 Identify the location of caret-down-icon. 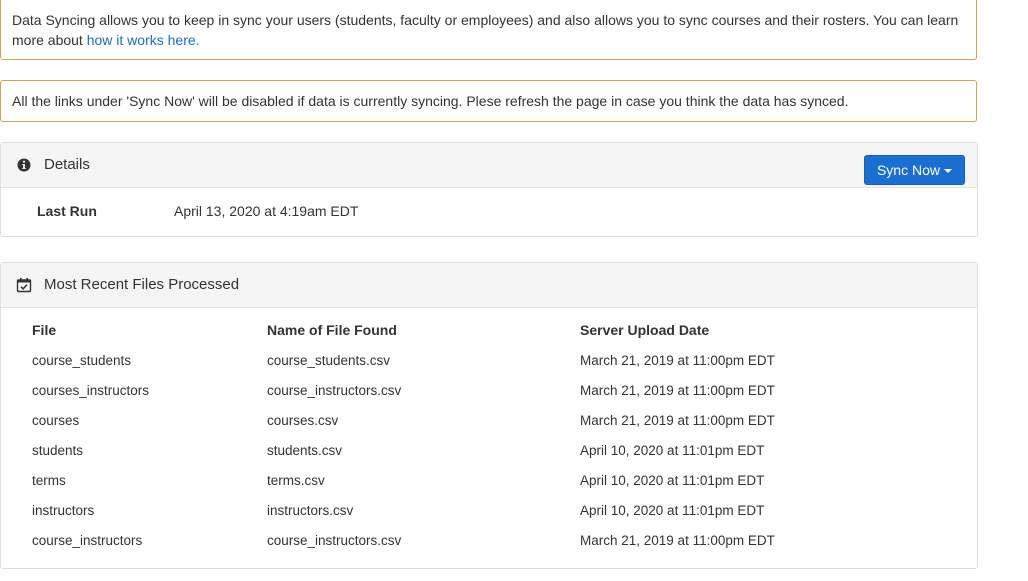
(948, 171).